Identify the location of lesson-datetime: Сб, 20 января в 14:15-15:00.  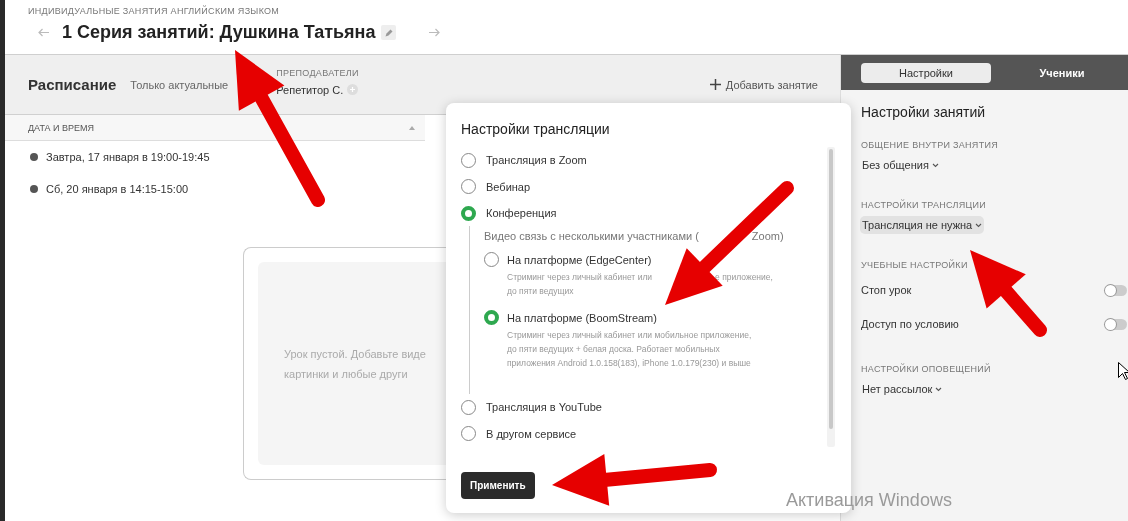
(117, 189).